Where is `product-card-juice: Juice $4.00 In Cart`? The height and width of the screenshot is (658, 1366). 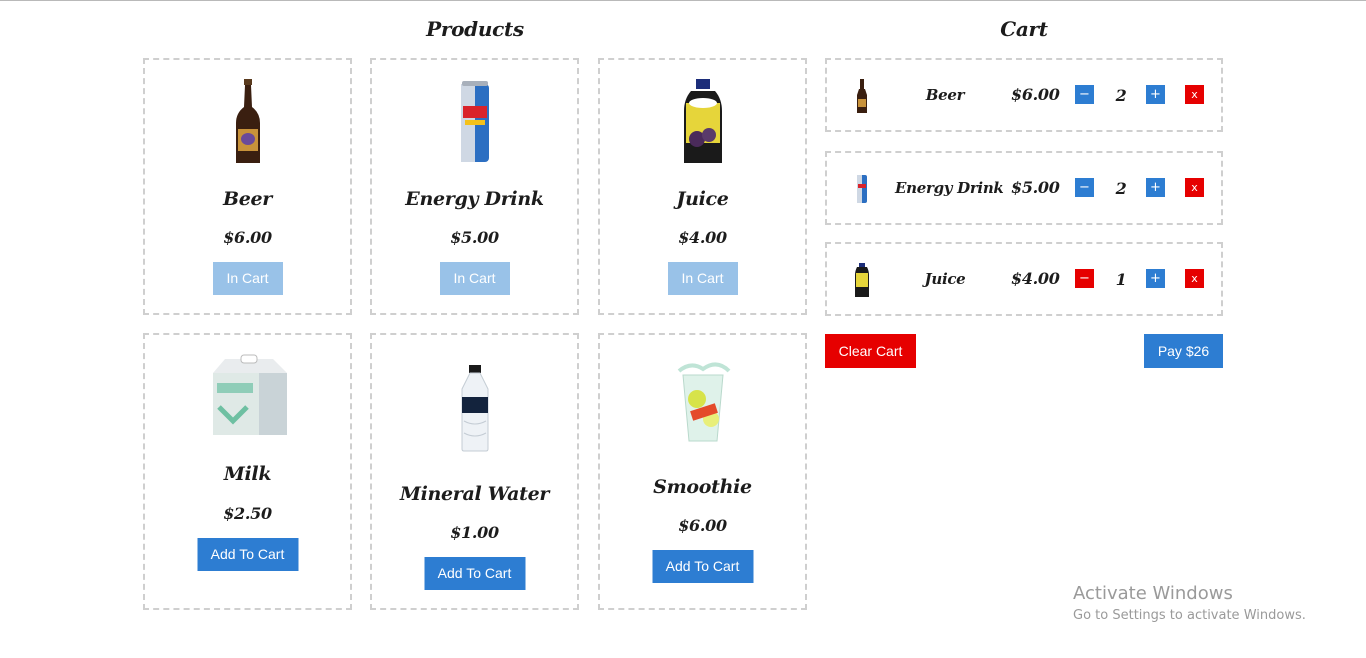
product-card-juice: Juice $4.00 In Cart is located at coordinates (702, 186).